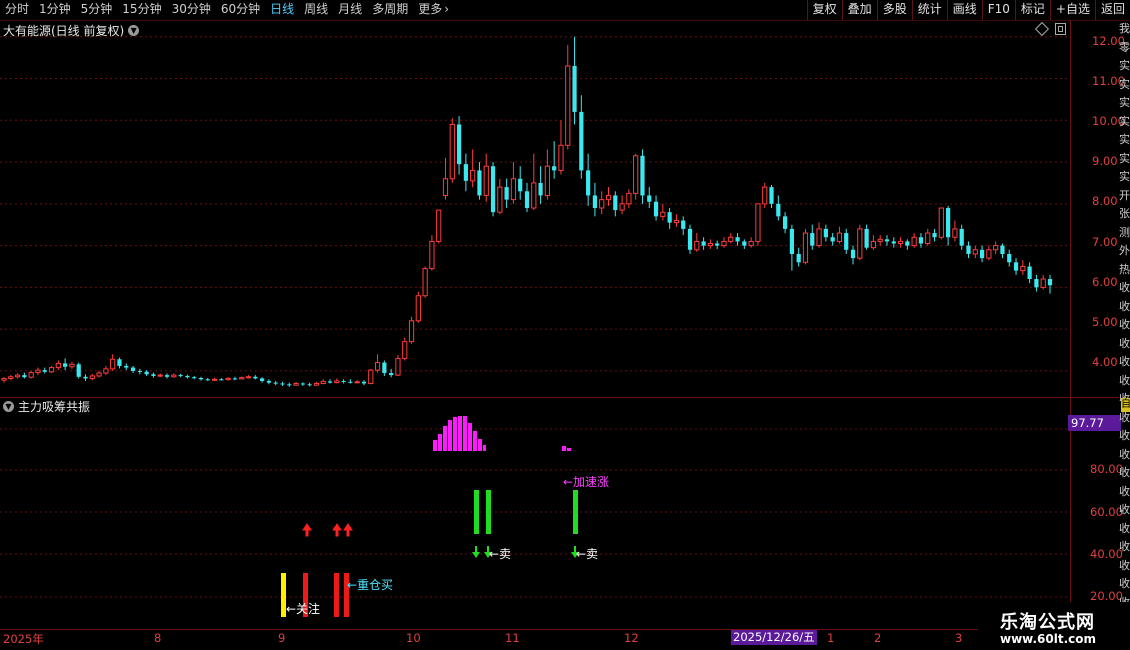  I want to click on side-panel-char: 零, so click(1124, 47).